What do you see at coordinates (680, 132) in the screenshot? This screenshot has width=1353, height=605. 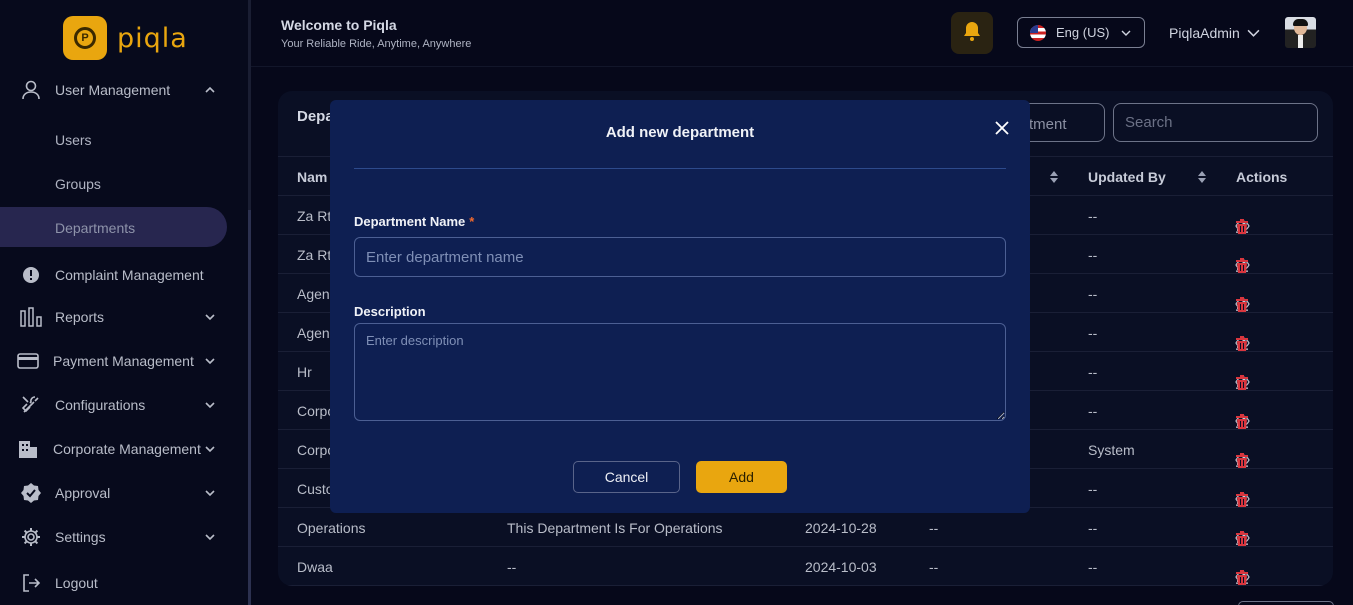 I see `modal-title: Add new department` at bounding box center [680, 132].